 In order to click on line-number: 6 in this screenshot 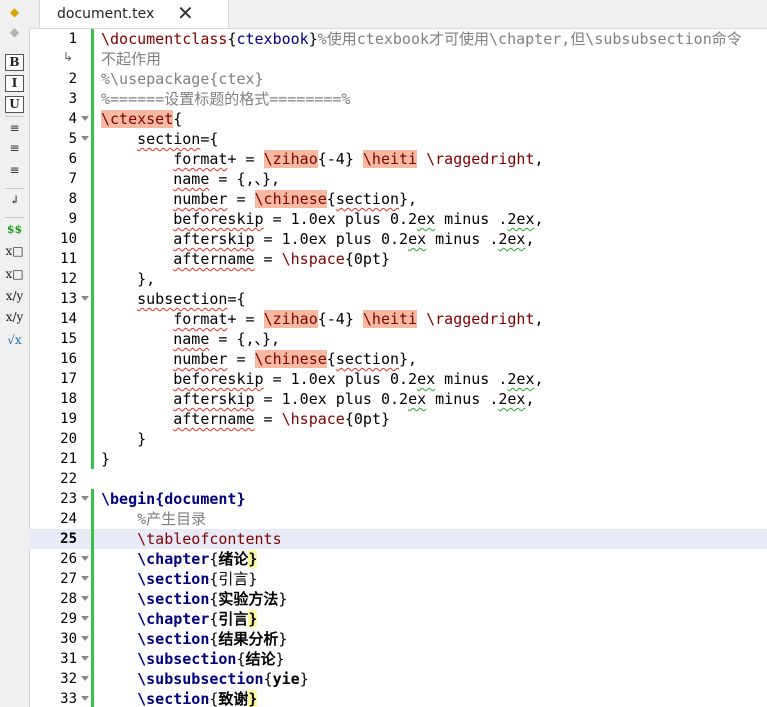, I will do `click(72, 159)`.